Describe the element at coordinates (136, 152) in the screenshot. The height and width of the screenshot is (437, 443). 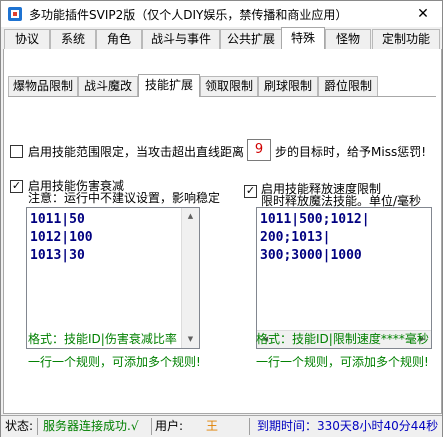
I see `range-limit-label: 启用技能范围限定，当攻击超出直线距离` at that location.